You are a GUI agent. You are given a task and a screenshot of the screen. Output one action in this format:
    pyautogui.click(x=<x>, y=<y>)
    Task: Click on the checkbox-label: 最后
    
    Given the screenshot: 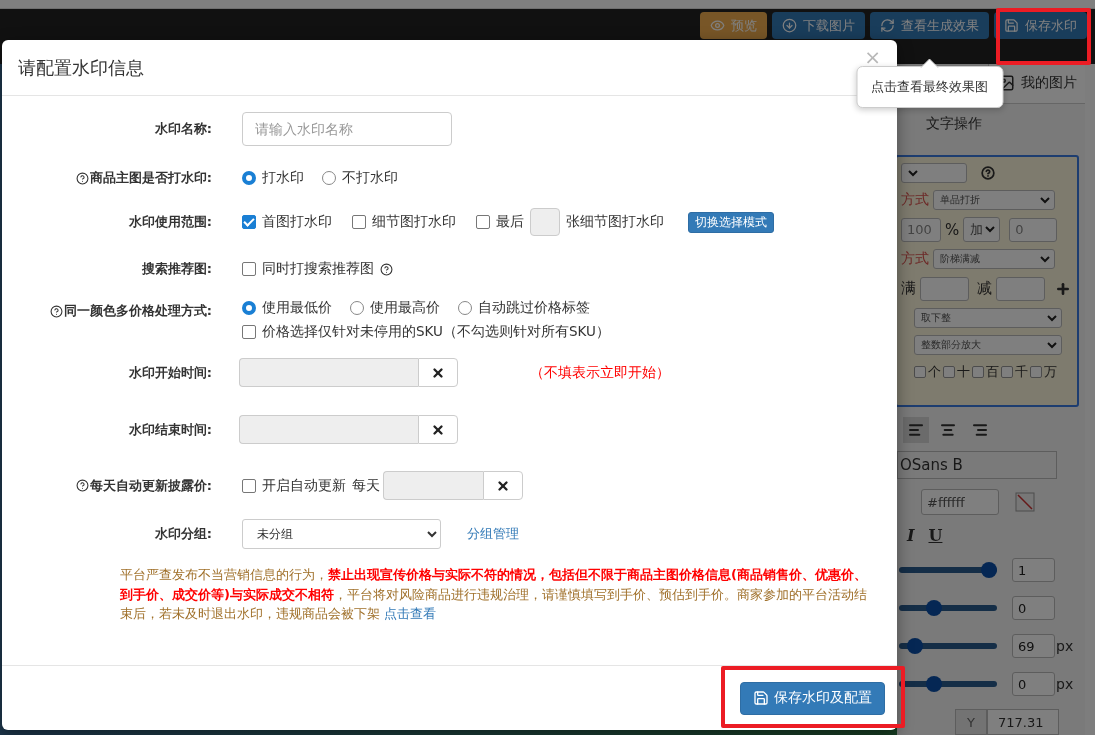 What is the action you would take?
    pyautogui.click(x=510, y=222)
    